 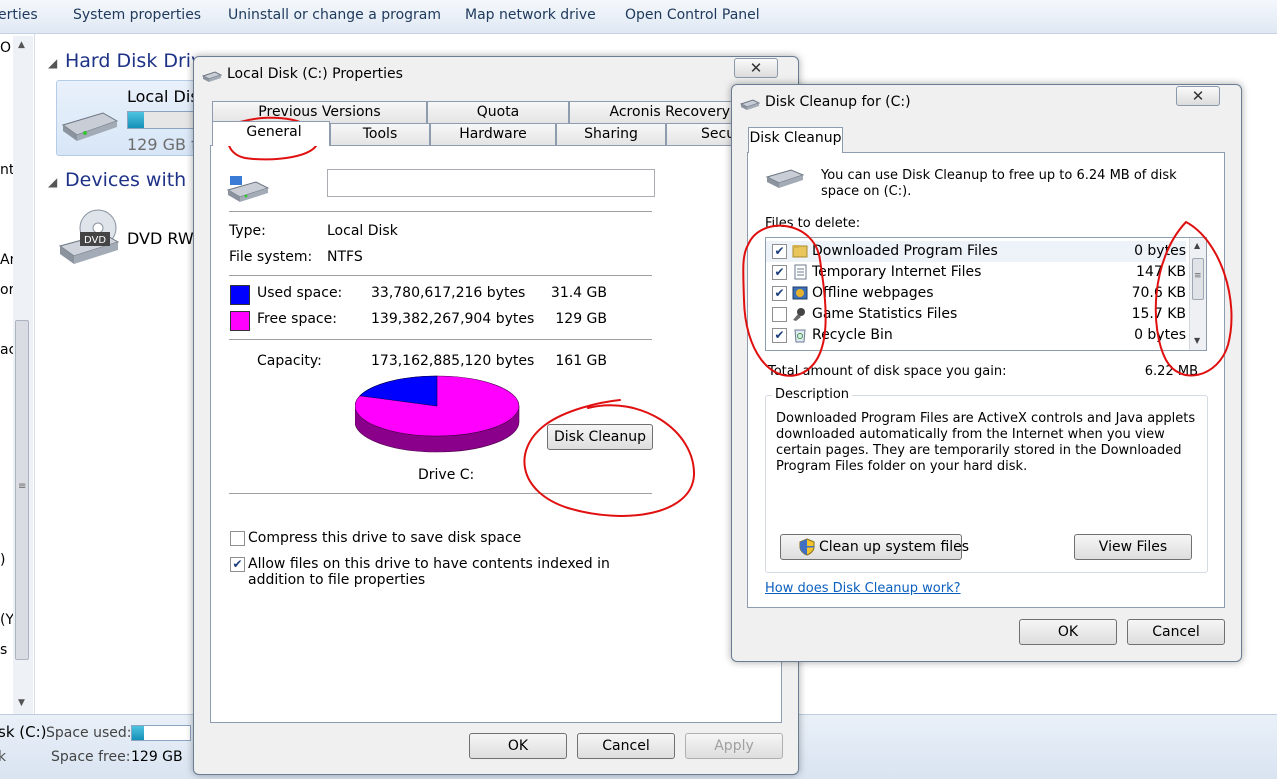 I want to click on drive-free-text: 129 GB f, so click(x=162, y=144).